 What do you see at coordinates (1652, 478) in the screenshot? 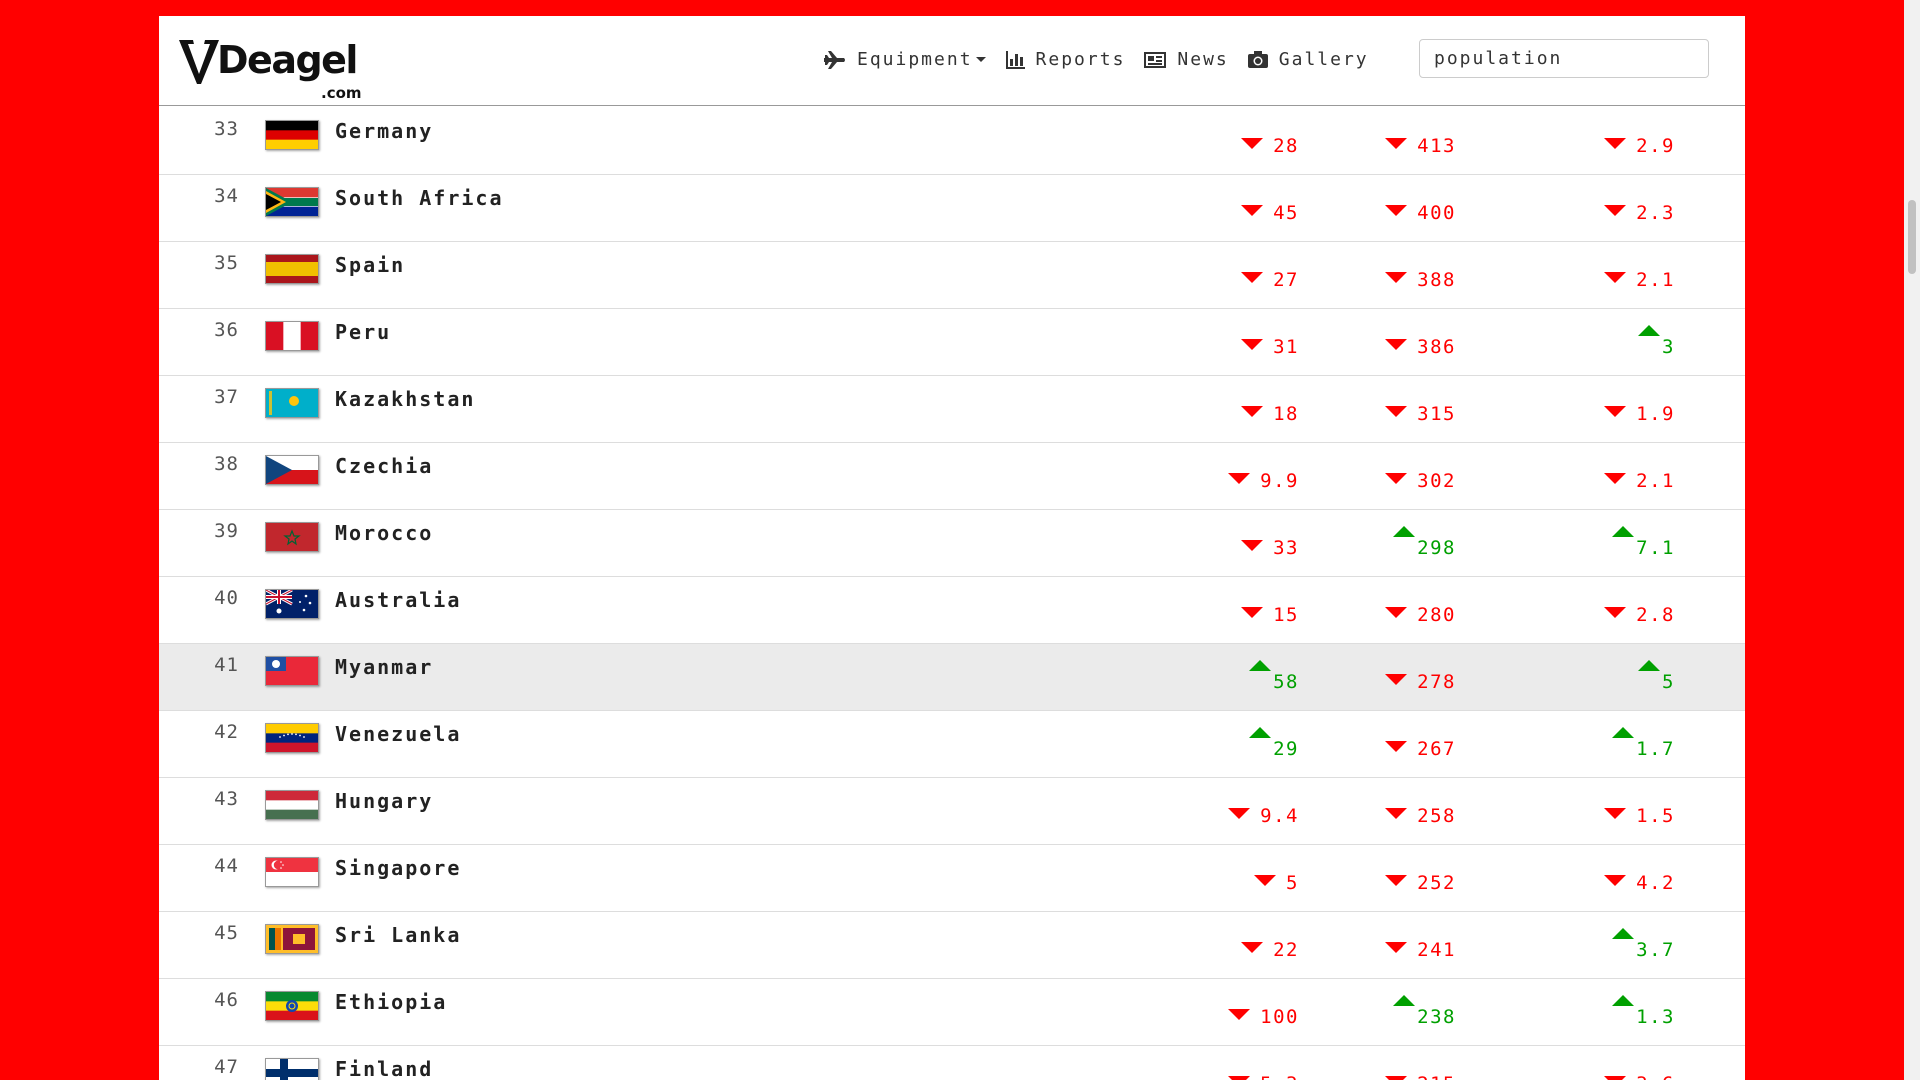
I see `value-cell-4: 30,589` at bounding box center [1652, 478].